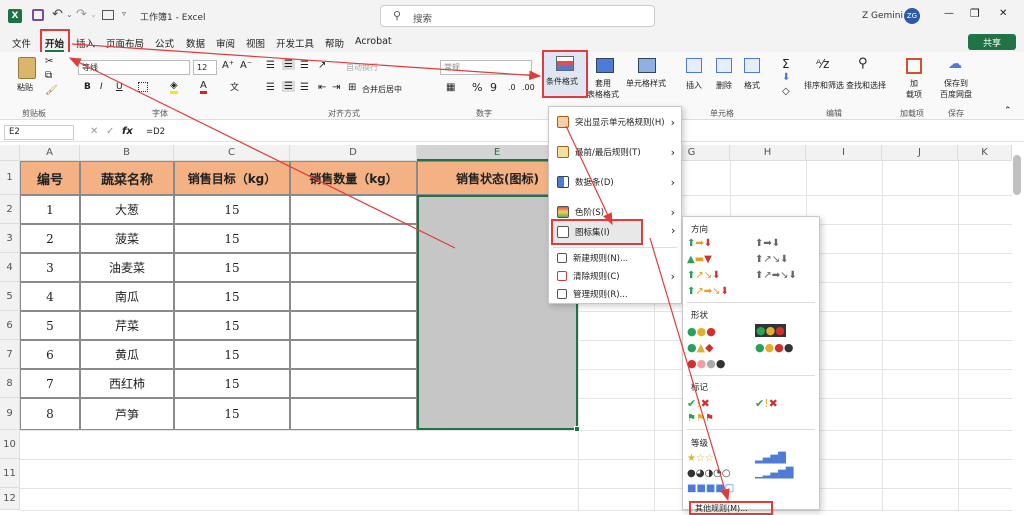  What do you see at coordinates (700, 458) in the screenshot?
I see `icon-set-3-stars: ★☆☆` at bounding box center [700, 458].